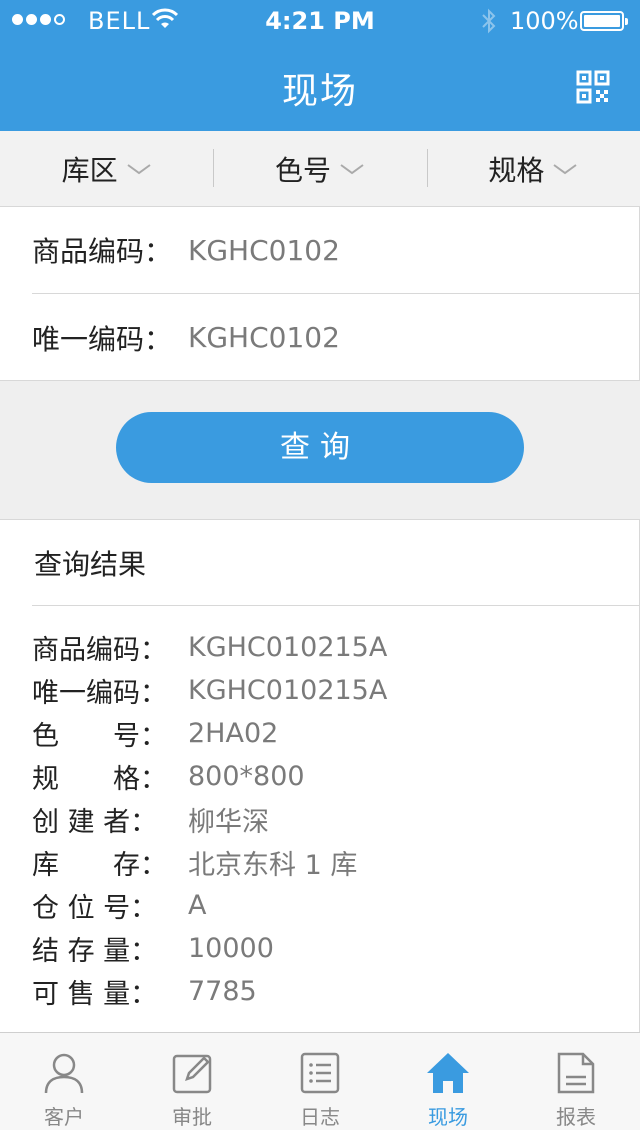 The image size is (640, 1130). What do you see at coordinates (320, 1117) in the screenshot?
I see `tab-label: 日志` at bounding box center [320, 1117].